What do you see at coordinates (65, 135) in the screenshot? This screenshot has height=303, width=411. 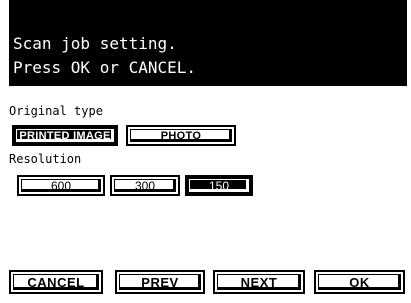 I see `printed-image-button: PRINTED IMAGE` at bounding box center [65, 135].